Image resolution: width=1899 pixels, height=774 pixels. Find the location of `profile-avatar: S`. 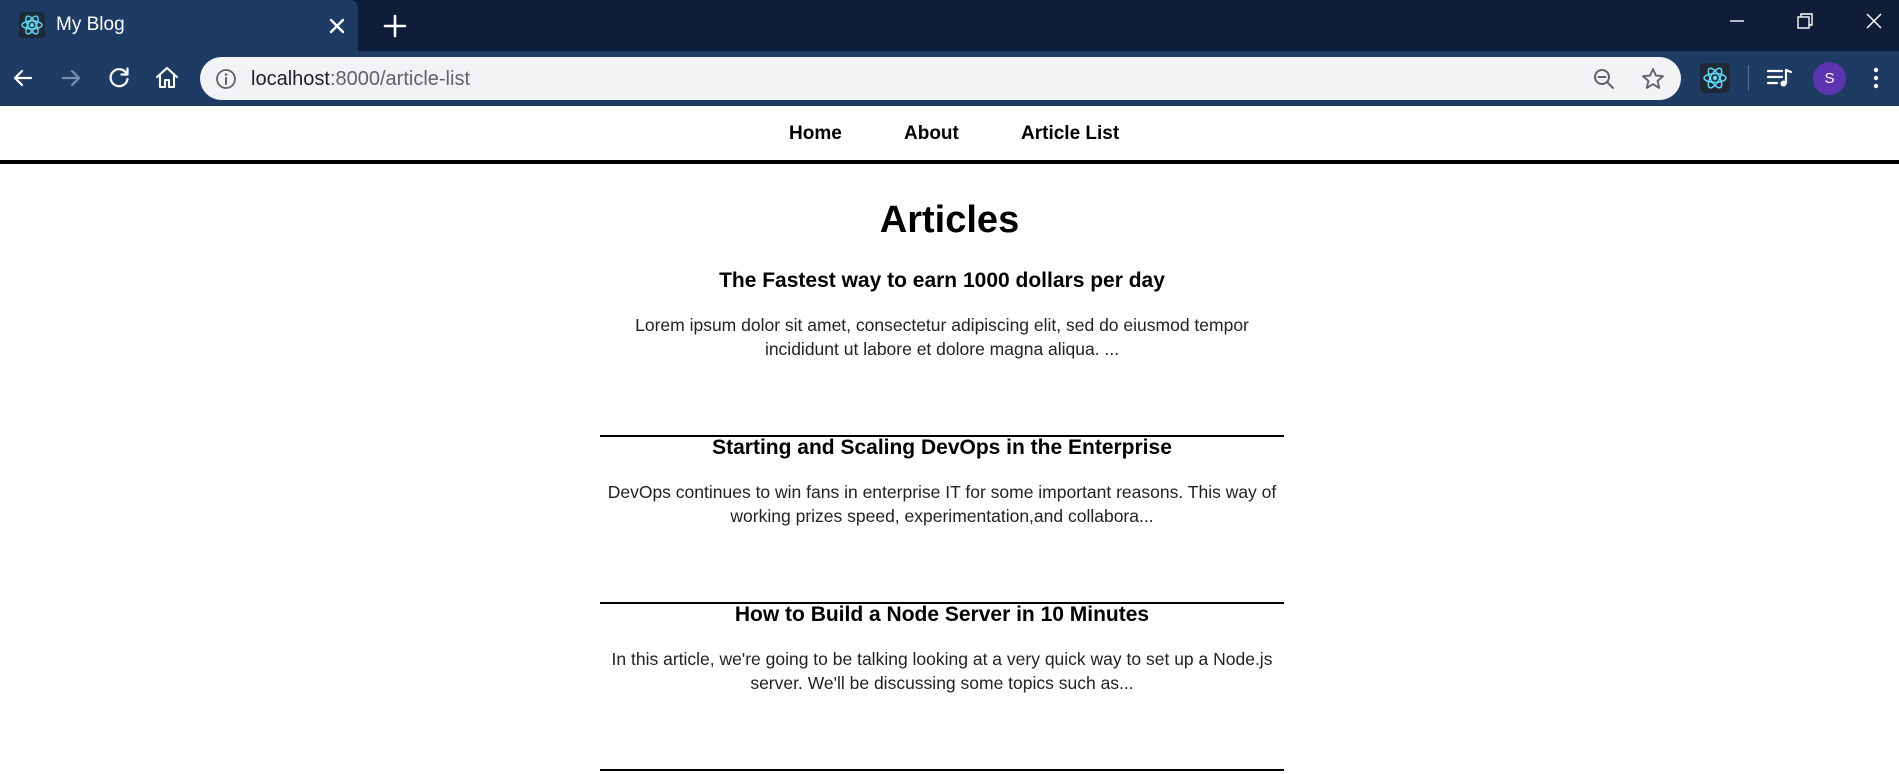

profile-avatar: S is located at coordinates (1829, 78).